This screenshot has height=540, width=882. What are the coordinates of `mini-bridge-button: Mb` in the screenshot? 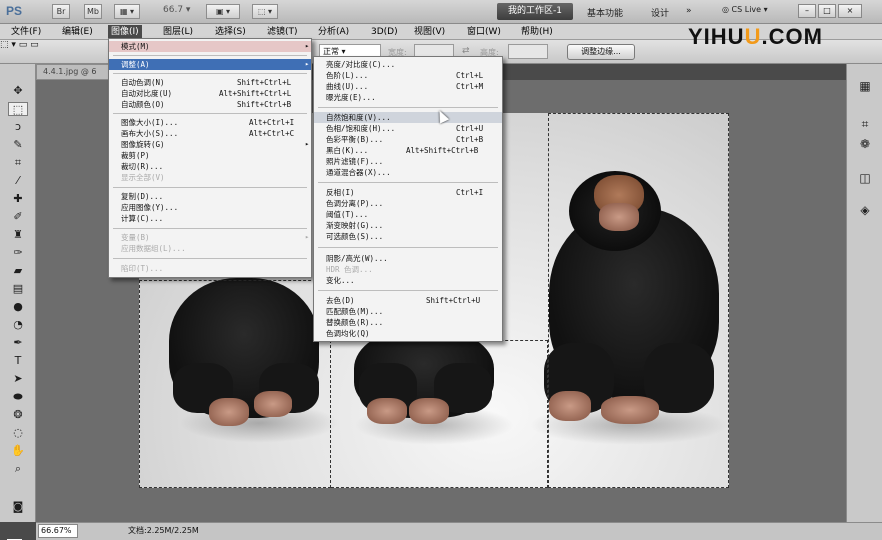 It's located at (93, 11).